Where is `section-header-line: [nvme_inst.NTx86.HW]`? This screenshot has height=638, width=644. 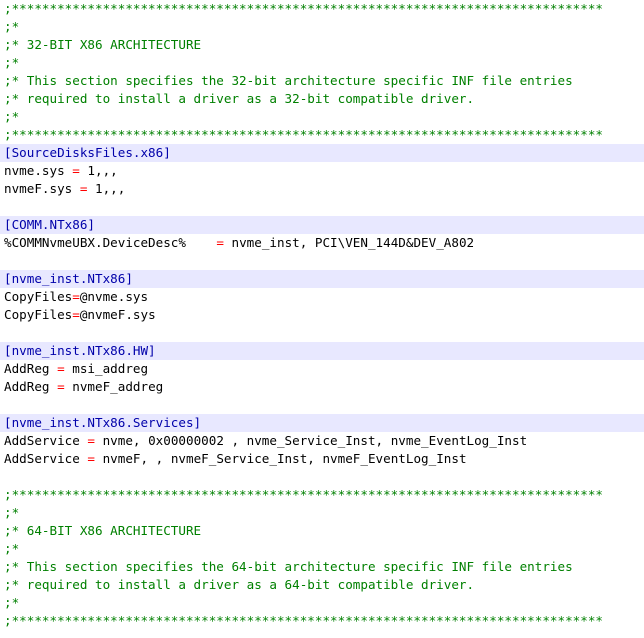
section-header-line: [nvme_inst.NTx86.HW] is located at coordinates (322, 351).